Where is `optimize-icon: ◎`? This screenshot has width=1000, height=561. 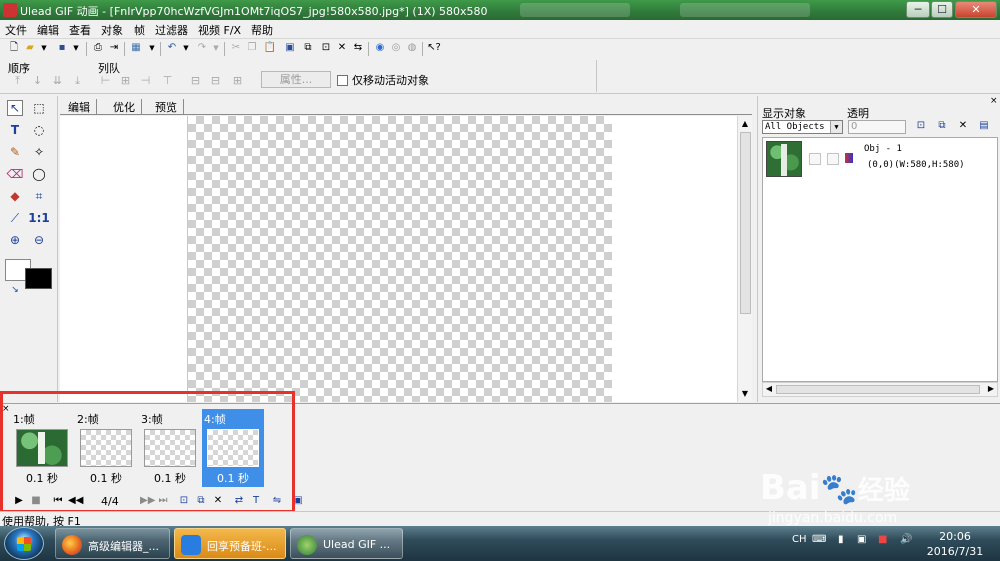
optimize-icon: ◎ is located at coordinates (396, 48).